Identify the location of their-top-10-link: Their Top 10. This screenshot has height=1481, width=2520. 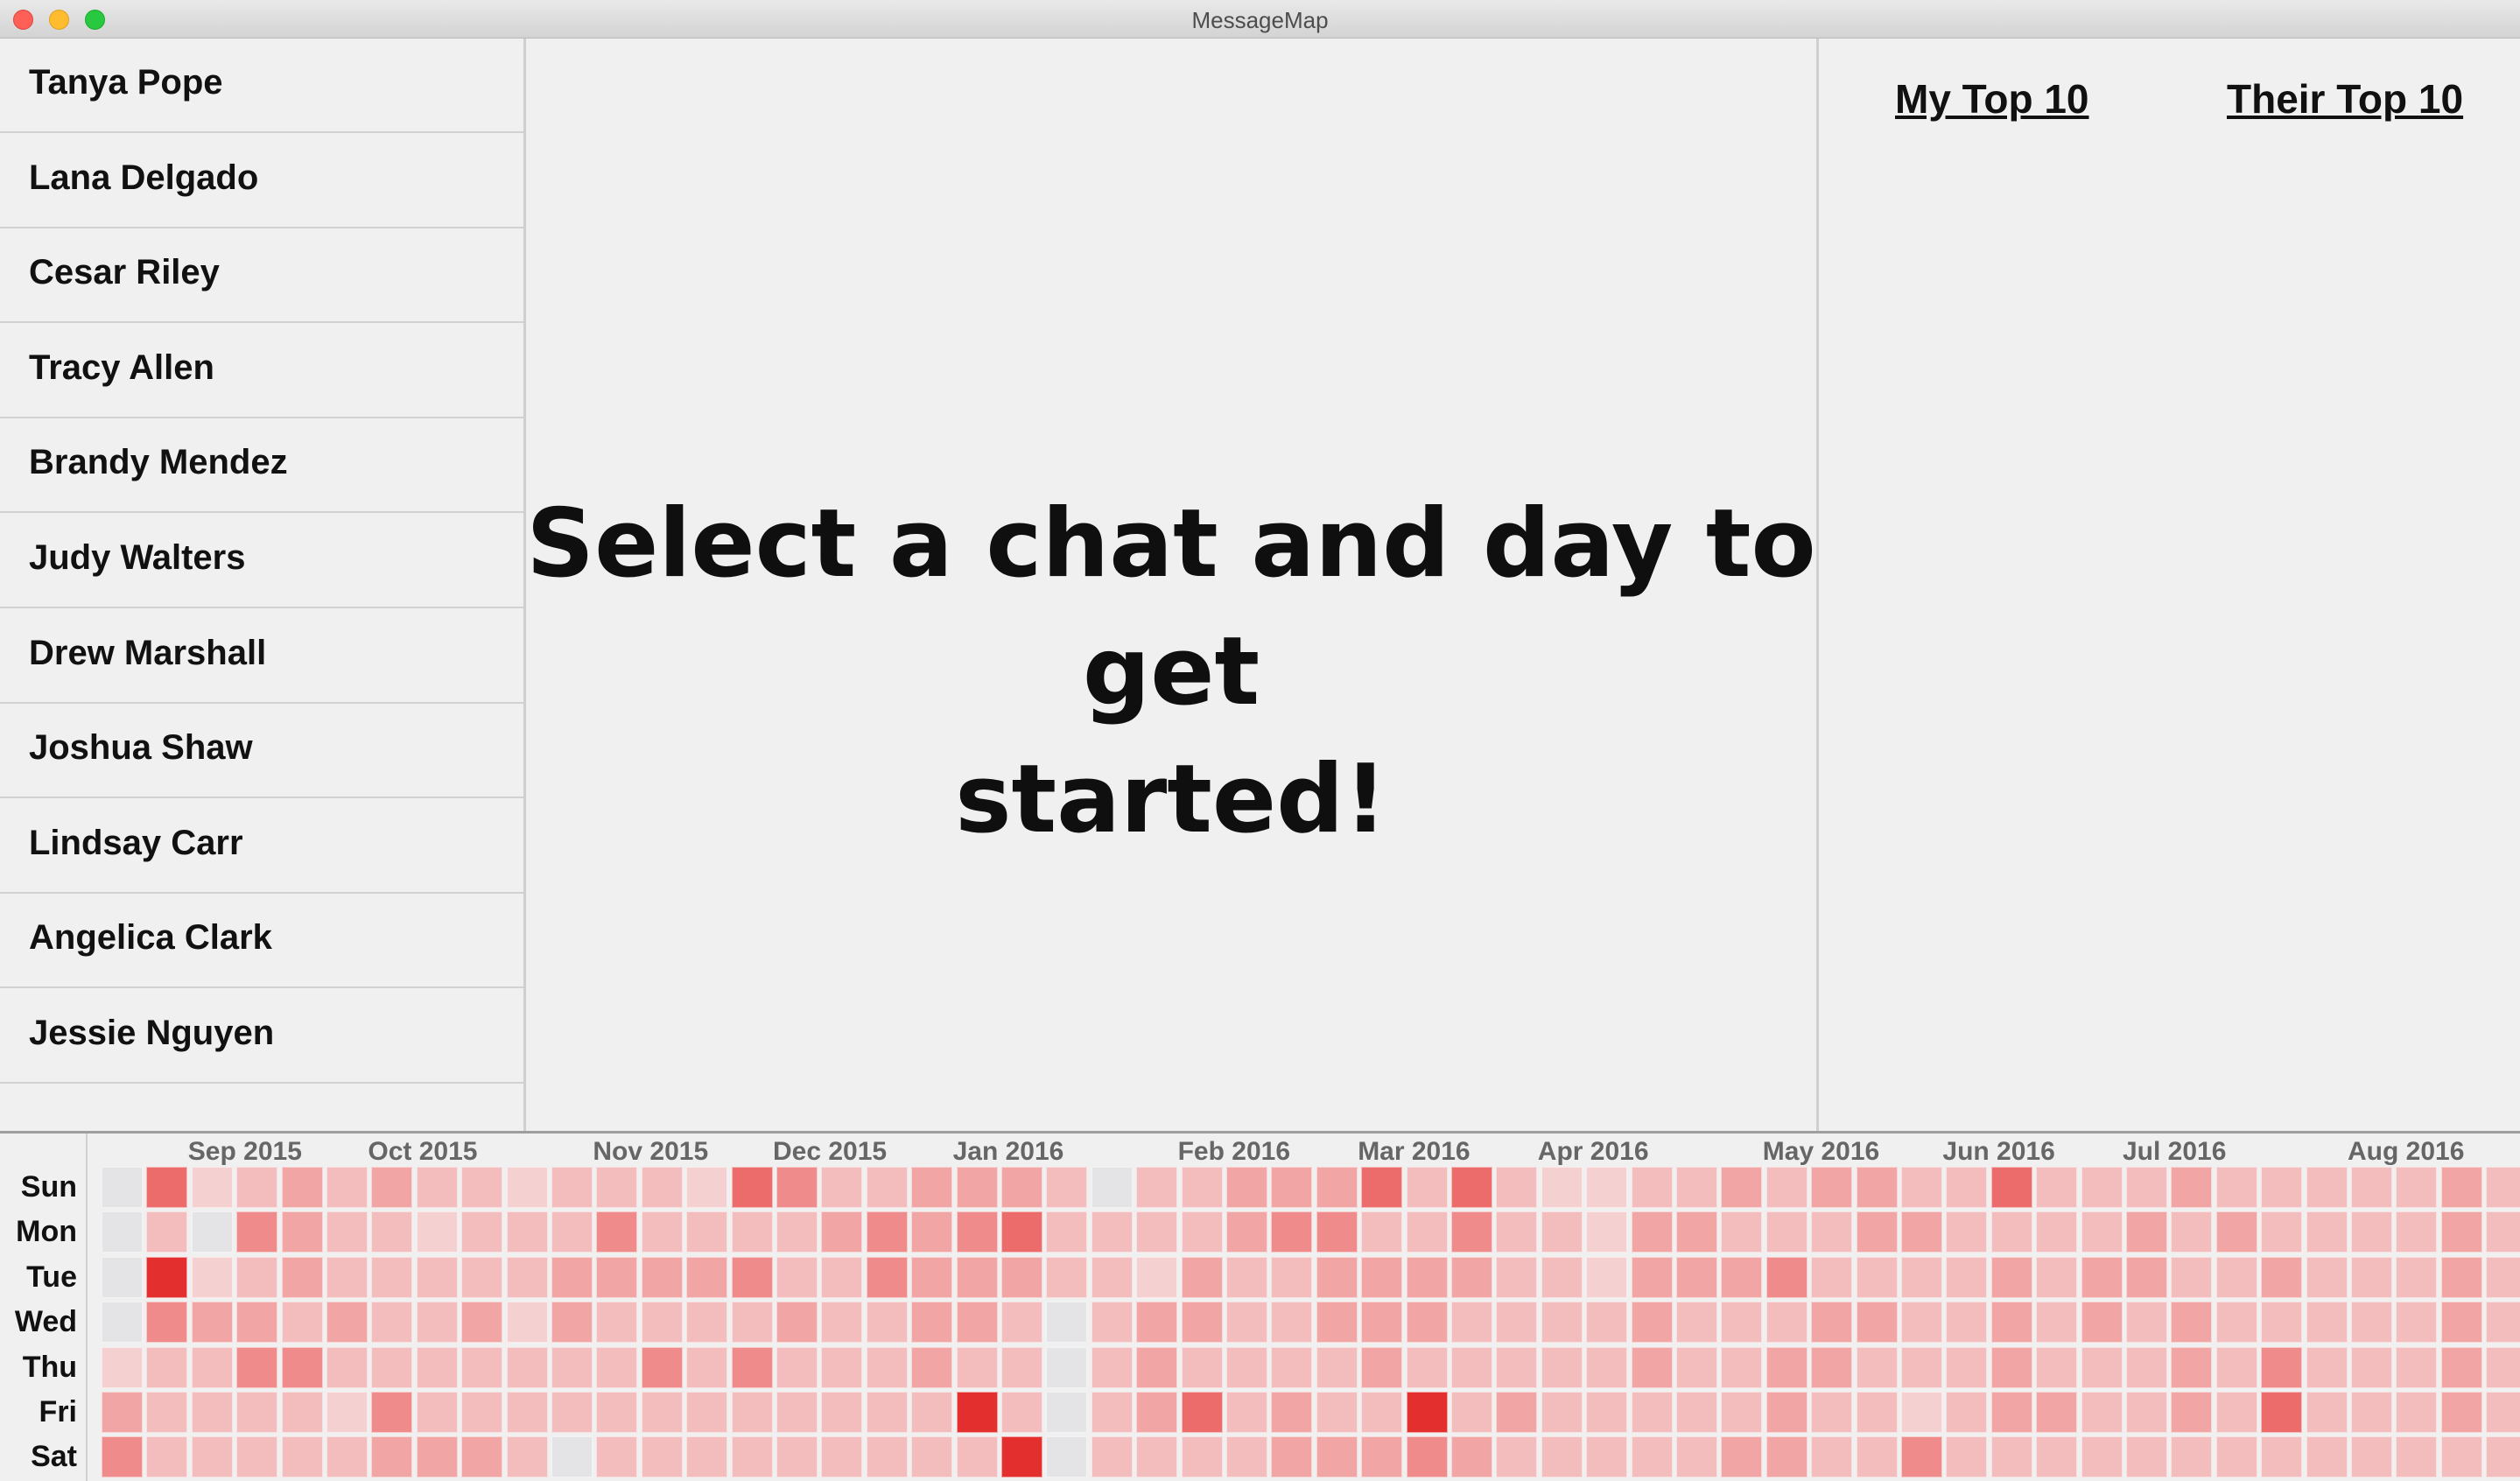
(2345, 99).